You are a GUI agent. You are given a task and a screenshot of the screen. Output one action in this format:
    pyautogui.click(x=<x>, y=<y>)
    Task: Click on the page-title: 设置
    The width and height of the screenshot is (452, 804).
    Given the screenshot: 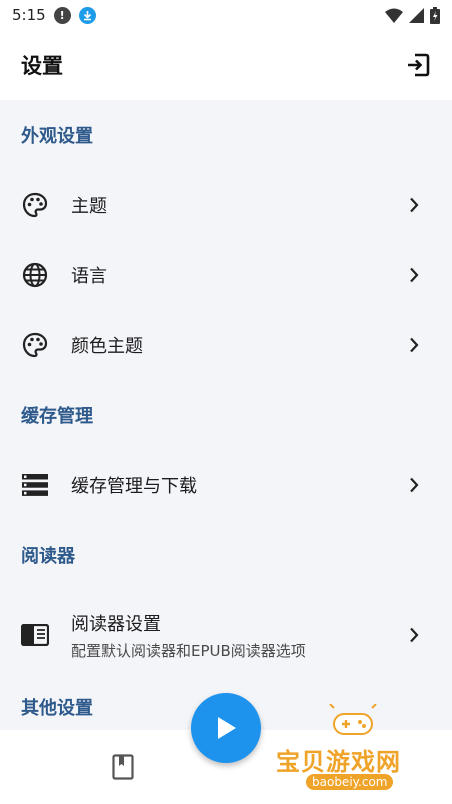 What is the action you would take?
    pyautogui.click(x=42, y=66)
    